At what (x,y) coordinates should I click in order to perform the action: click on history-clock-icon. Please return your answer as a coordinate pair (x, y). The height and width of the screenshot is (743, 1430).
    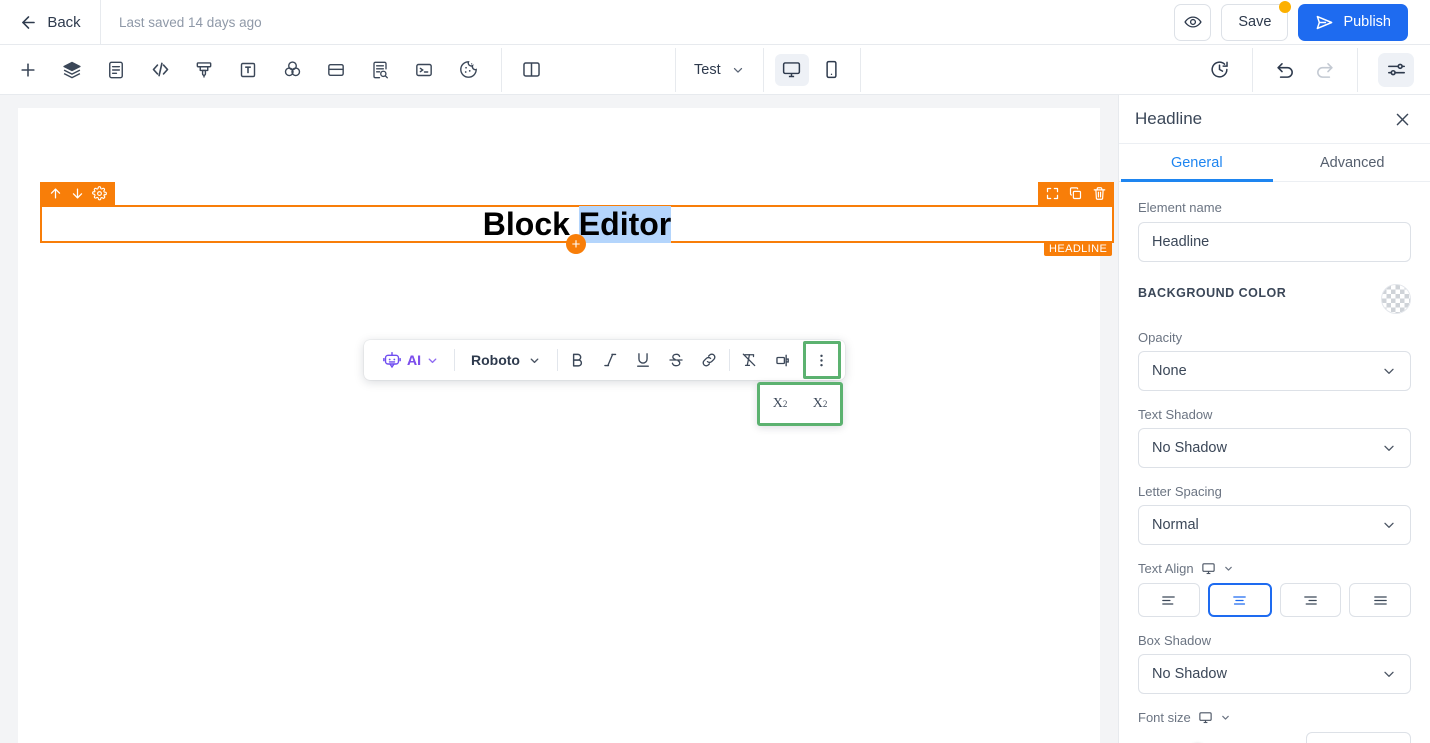
    Looking at the image, I should click on (1219, 69).